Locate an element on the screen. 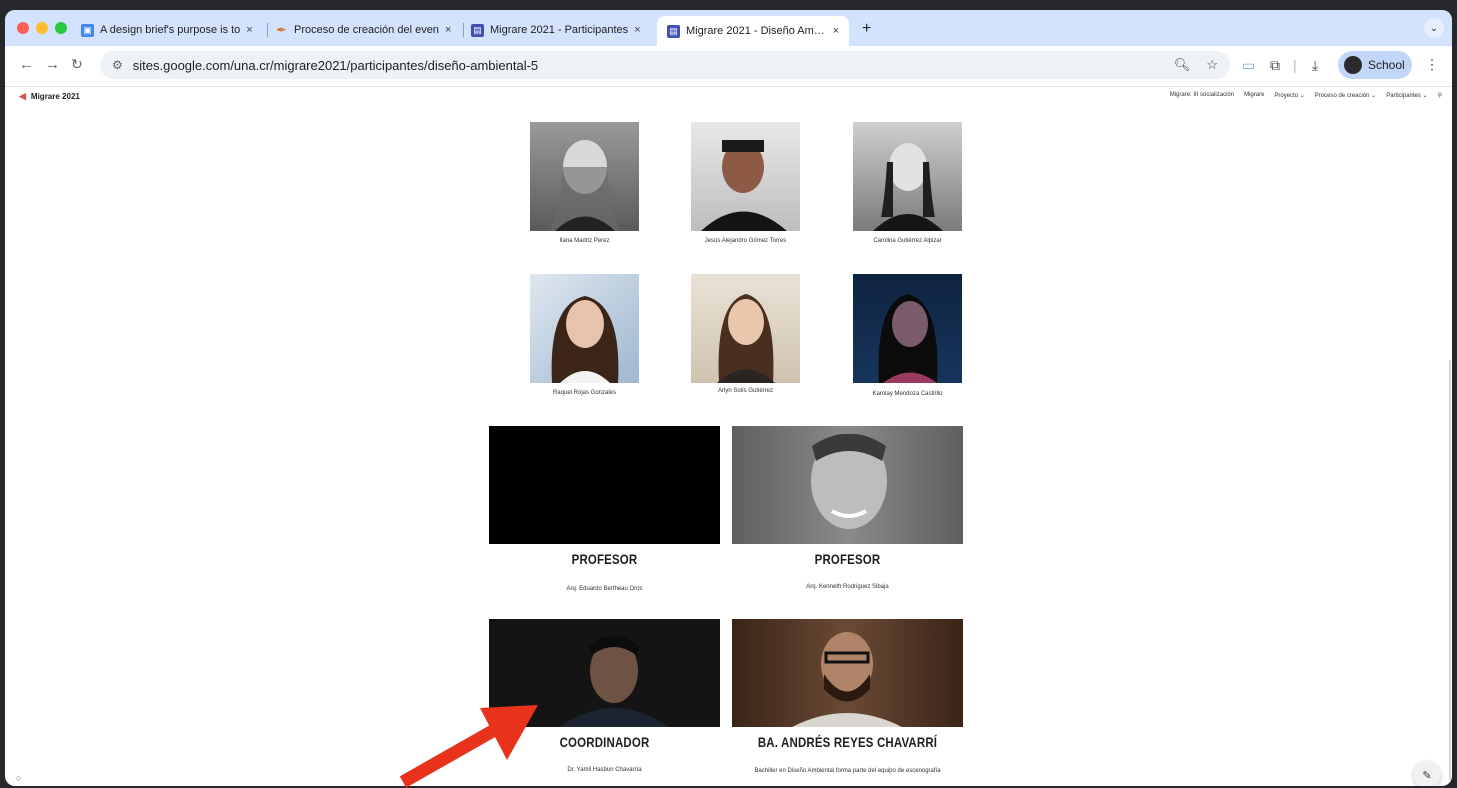  site-search-icon: ⚲ is located at coordinates (1440, 95).